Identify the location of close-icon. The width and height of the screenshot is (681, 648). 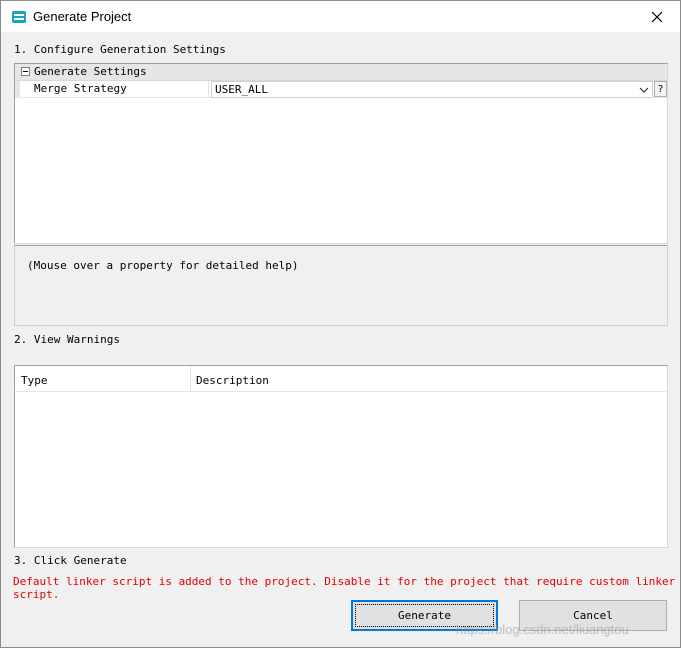
(657, 16).